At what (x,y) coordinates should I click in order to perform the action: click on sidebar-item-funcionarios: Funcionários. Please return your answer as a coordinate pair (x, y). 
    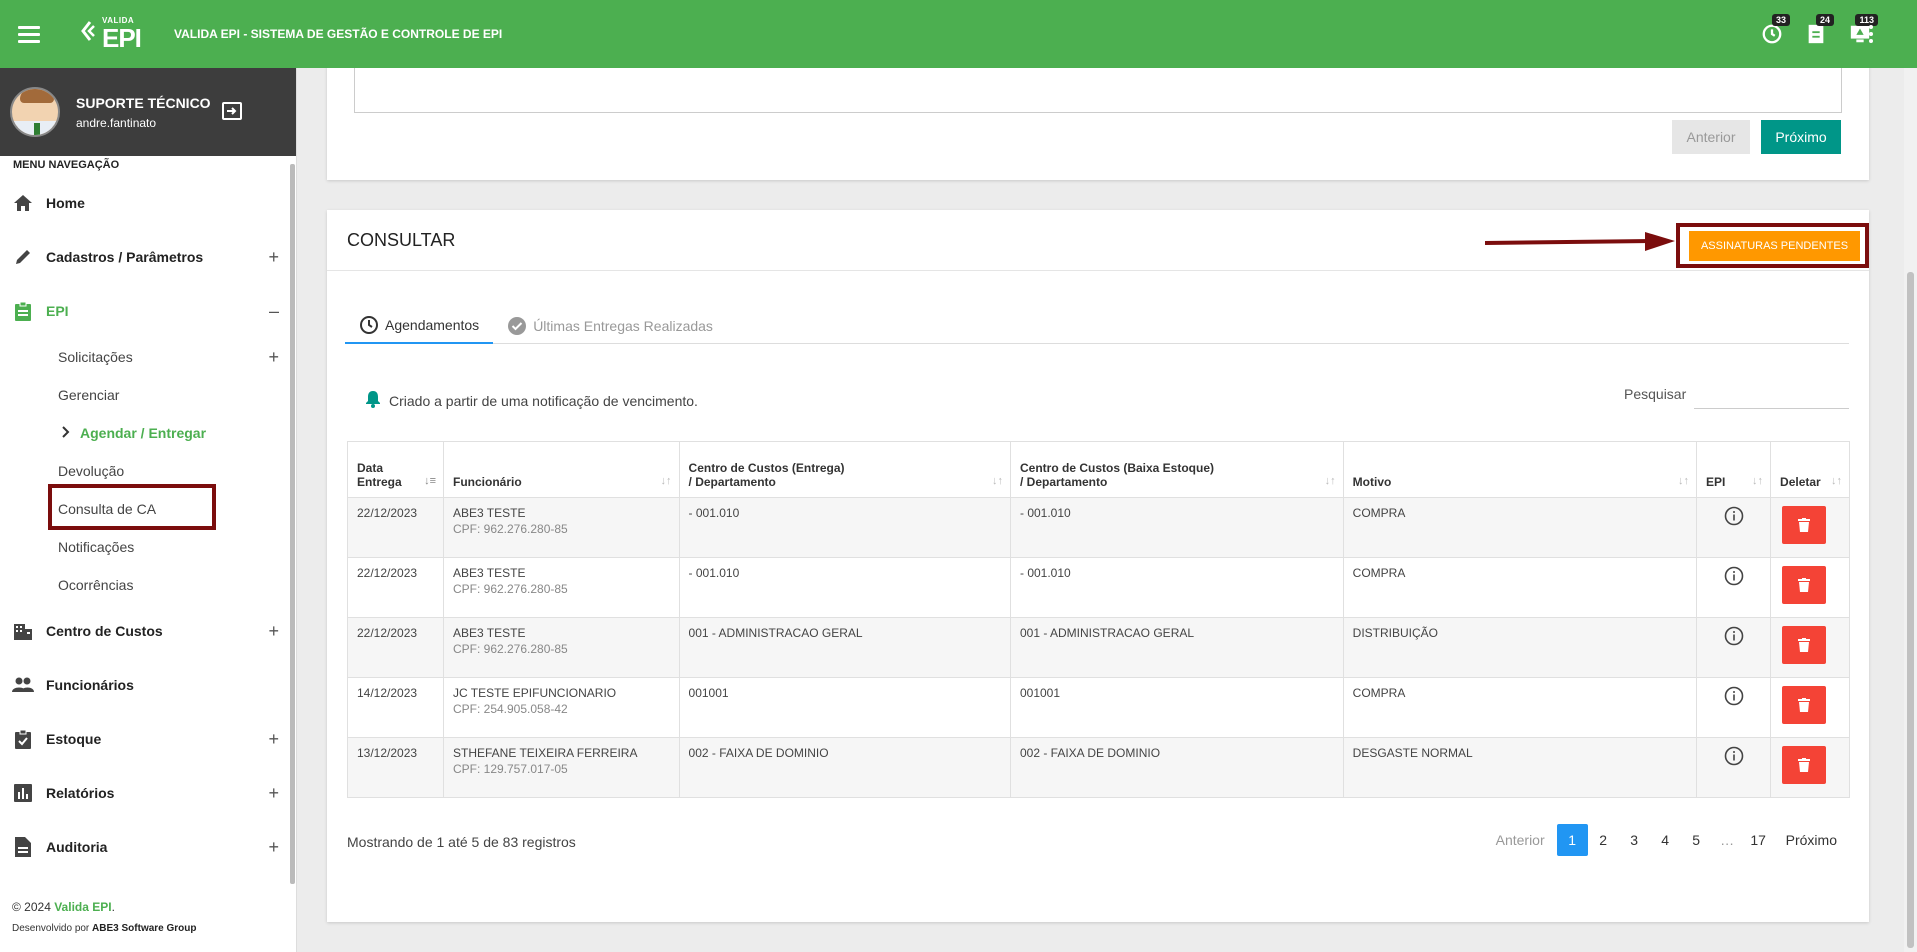
    Looking at the image, I should click on (148, 685).